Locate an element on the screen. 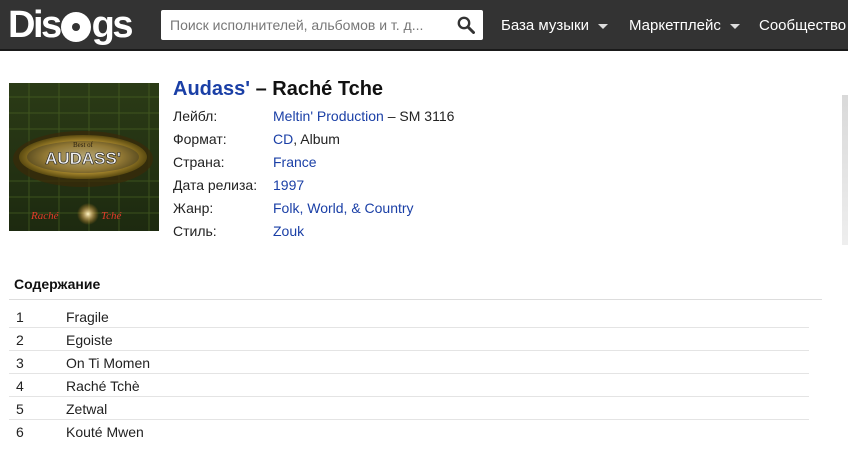 The height and width of the screenshot is (451, 848). logo-part-dis: Dis is located at coordinates (35, 24).